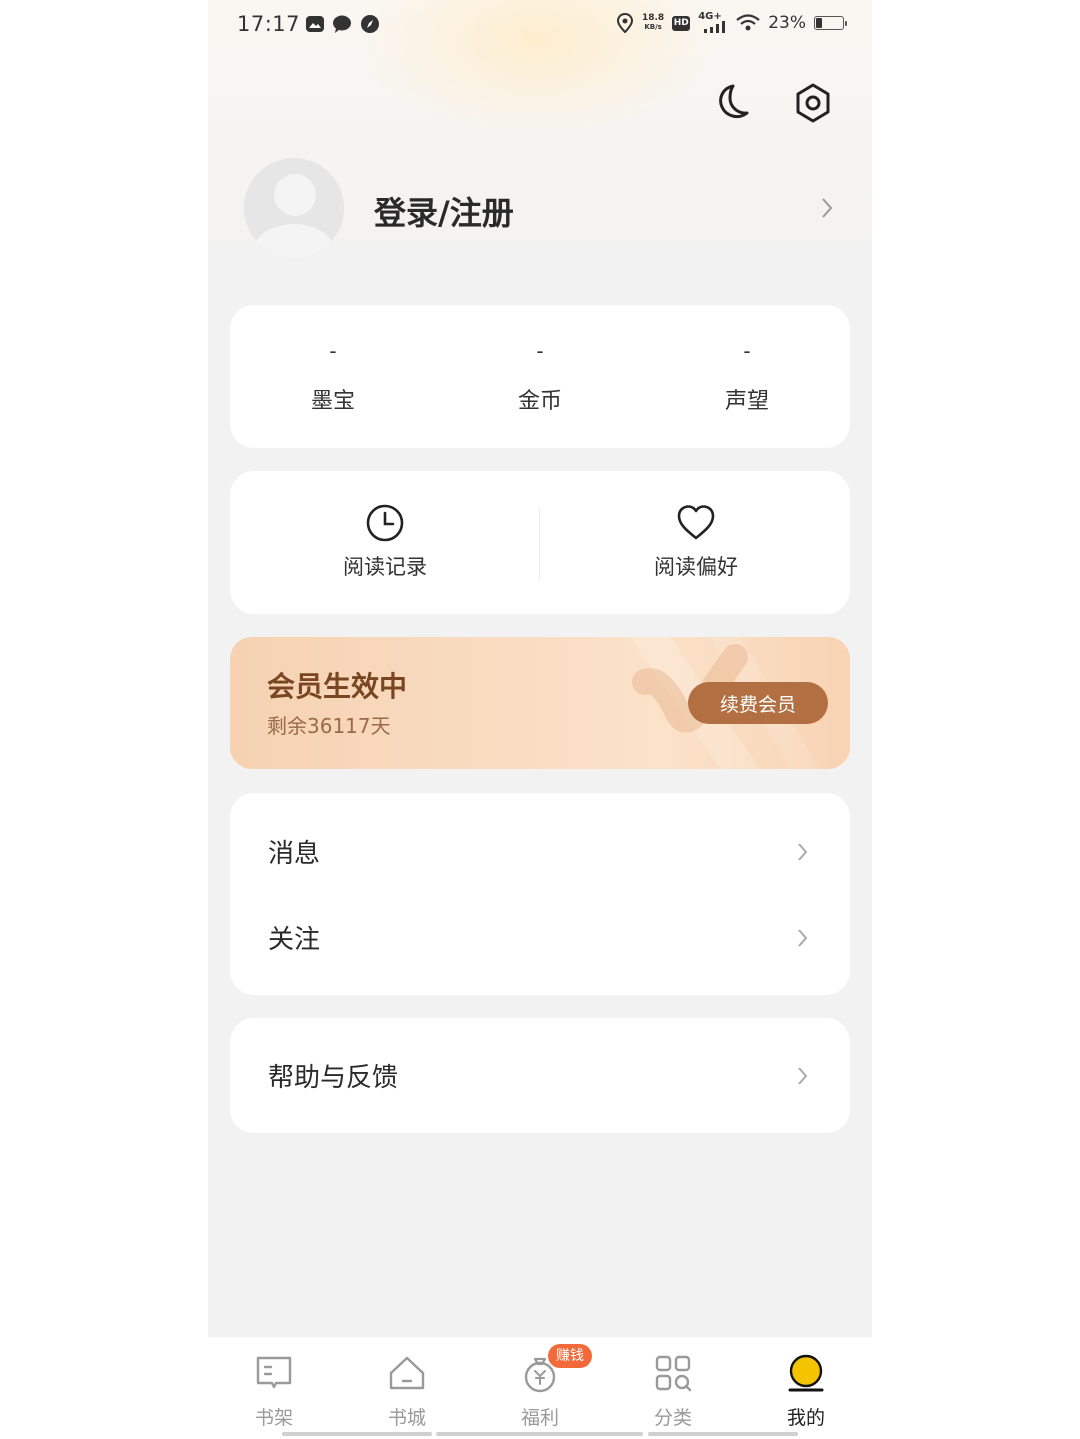 The width and height of the screenshot is (1080, 1439). What do you see at coordinates (624, 23) in the screenshot?
I see `location-icon` at bounding box center [624, 23].